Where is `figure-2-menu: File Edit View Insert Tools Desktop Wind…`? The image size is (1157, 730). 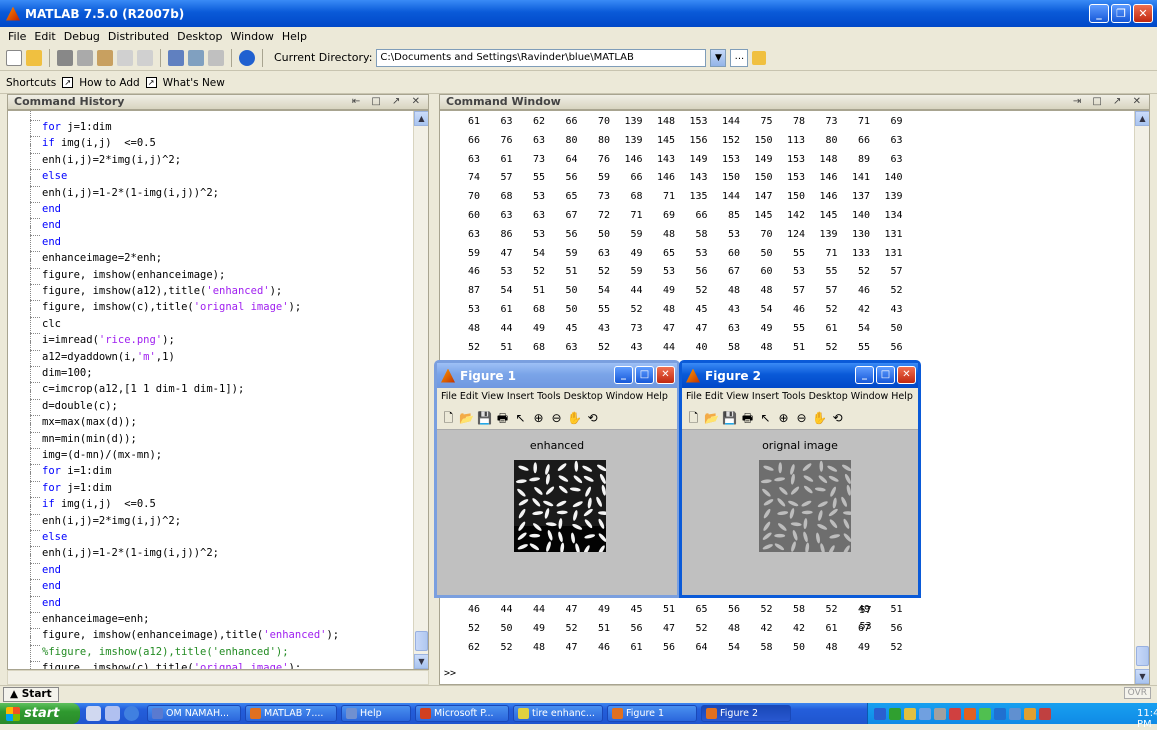
figure-2-menu: File Edit View Insert Tools Desktop Wind… is located at coordinates (800, 397).